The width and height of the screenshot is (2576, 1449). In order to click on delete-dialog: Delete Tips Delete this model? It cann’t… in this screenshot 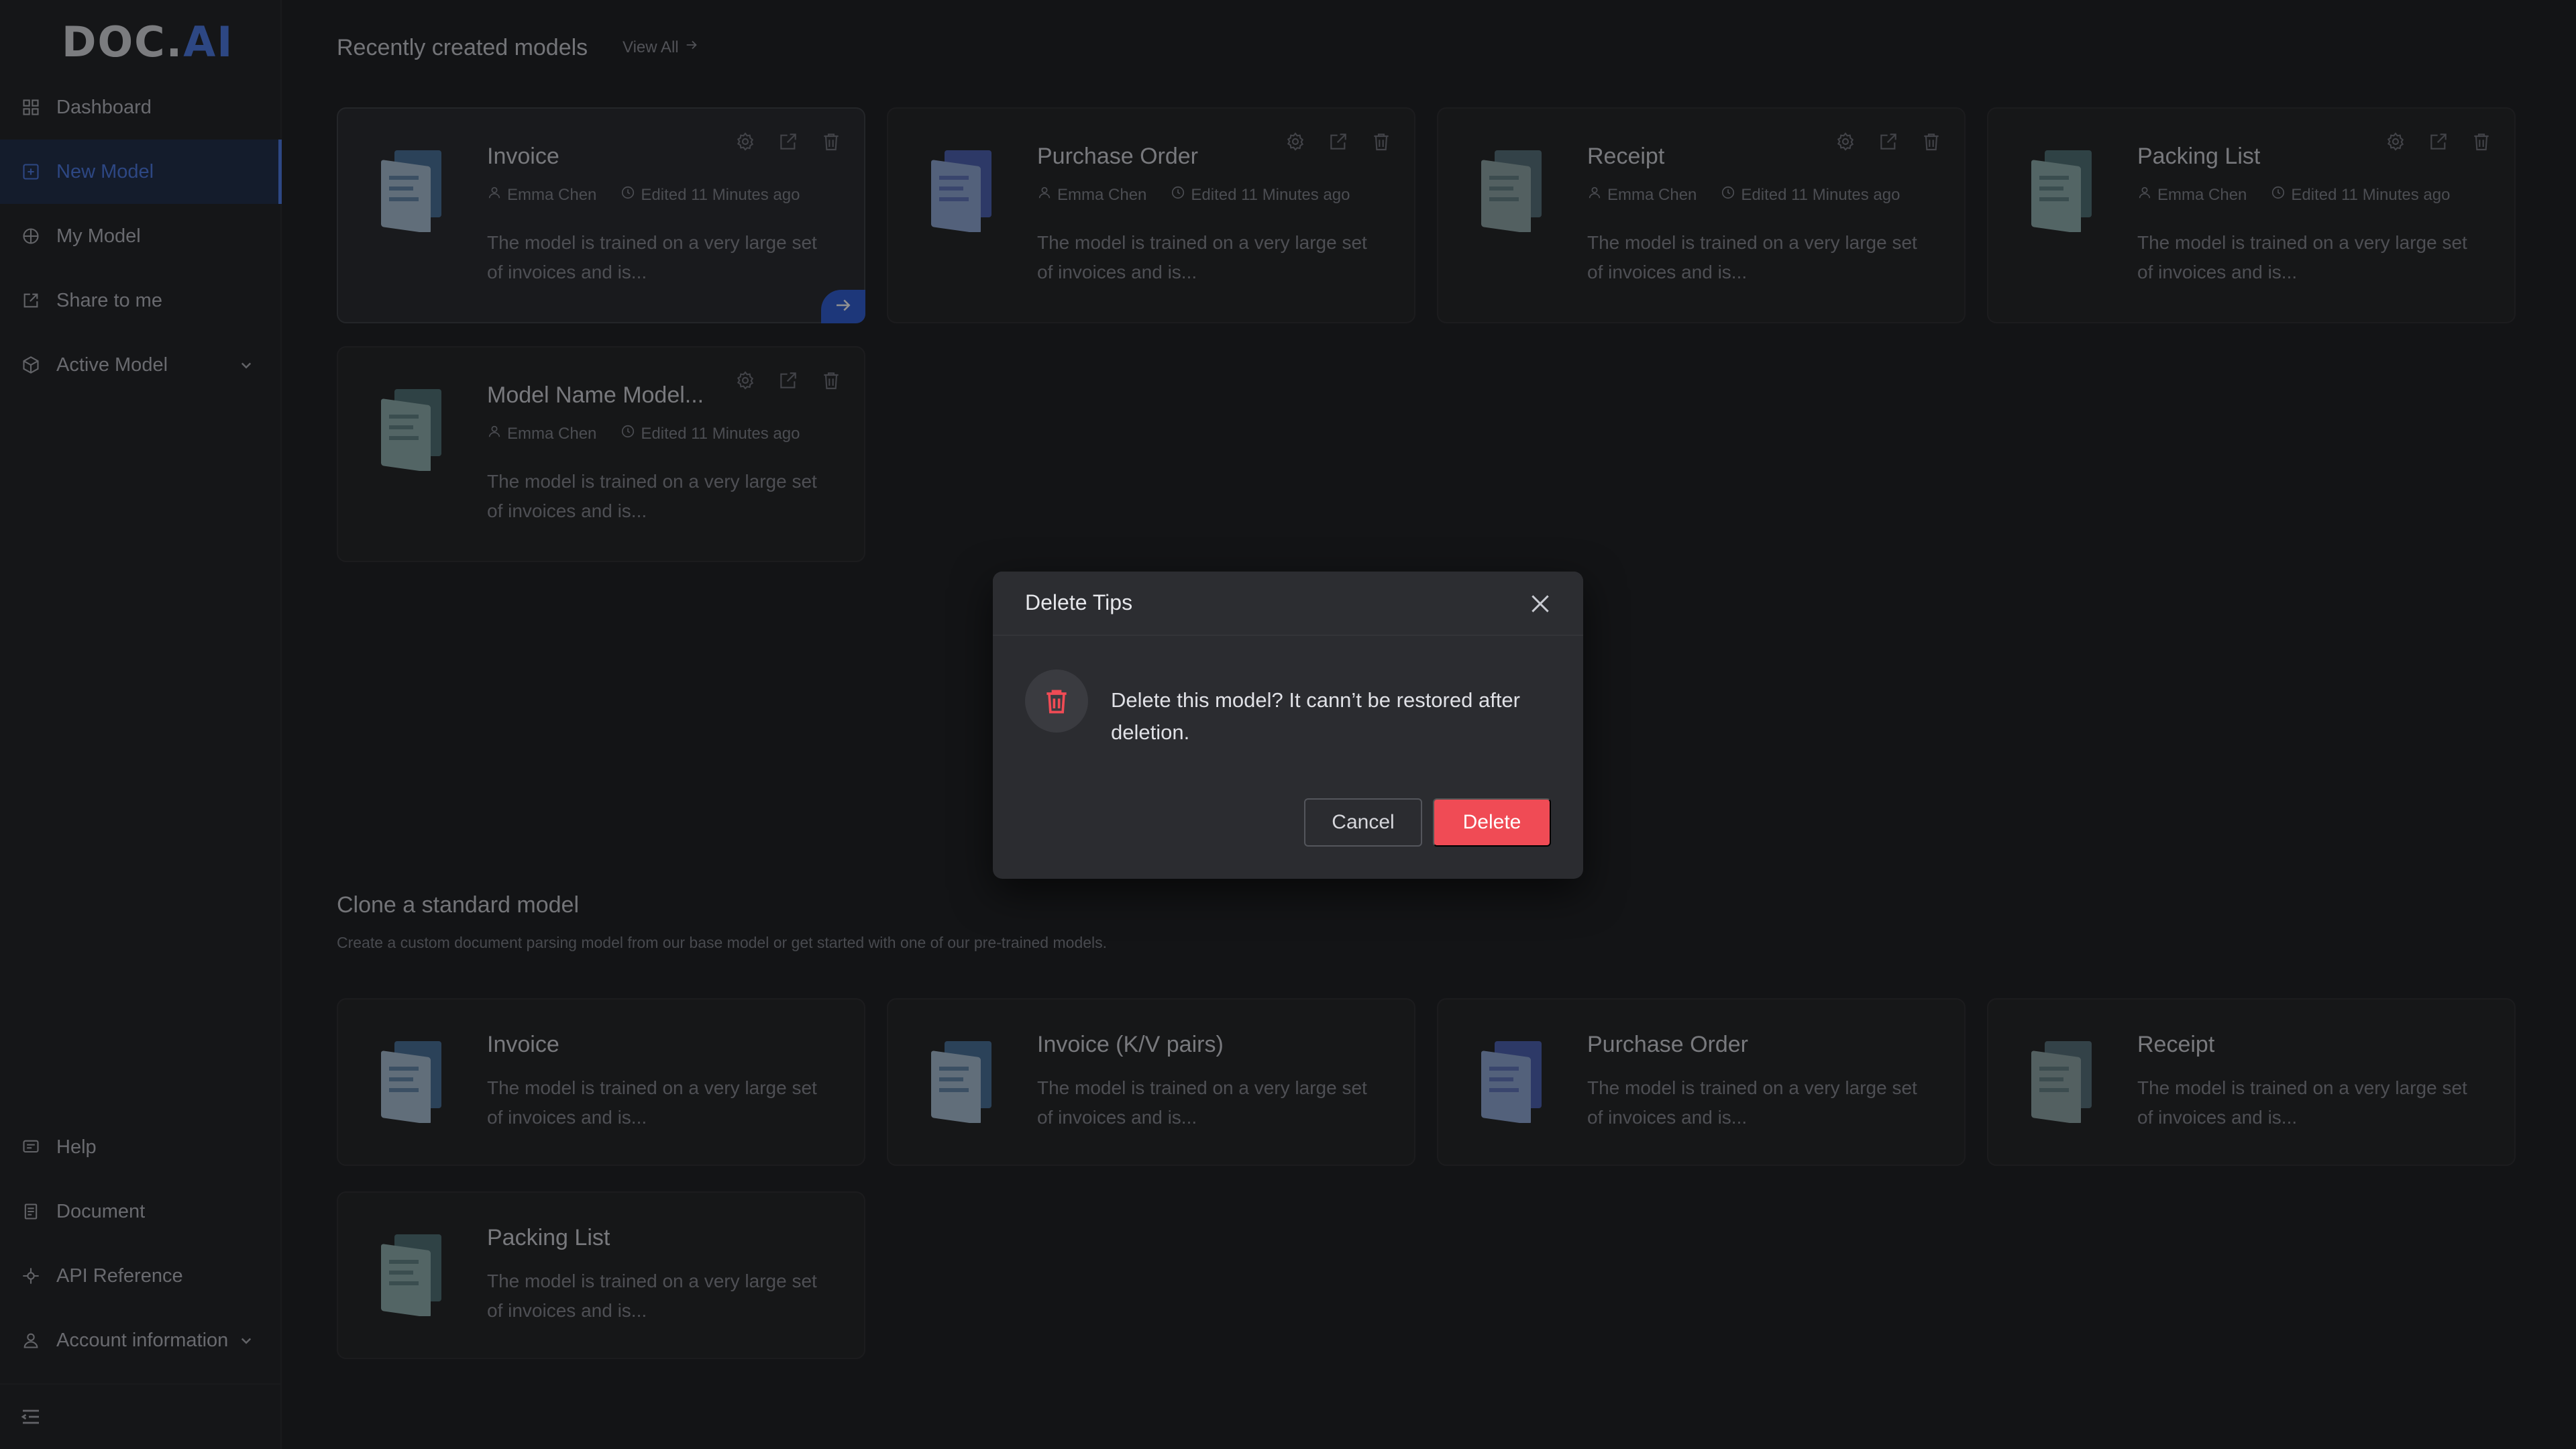, I will do `click(1288, 725)`.